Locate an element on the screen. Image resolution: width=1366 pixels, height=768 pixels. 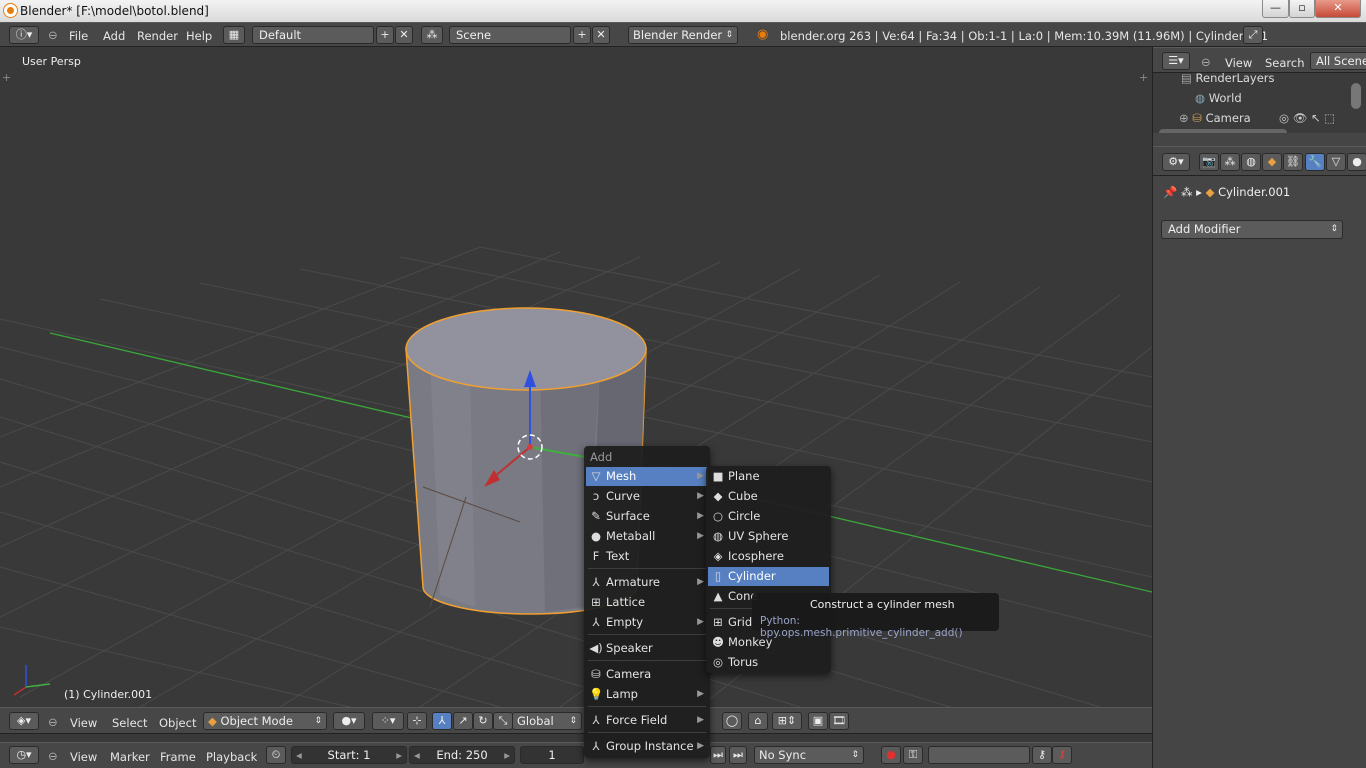
add-menu-item-lamp: 💡 Lamp ▶ is located at coordinates (647, 694).